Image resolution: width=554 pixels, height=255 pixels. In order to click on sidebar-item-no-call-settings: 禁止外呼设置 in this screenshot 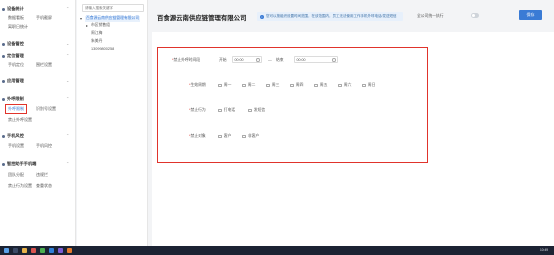, I will do `click(20, 120)`.